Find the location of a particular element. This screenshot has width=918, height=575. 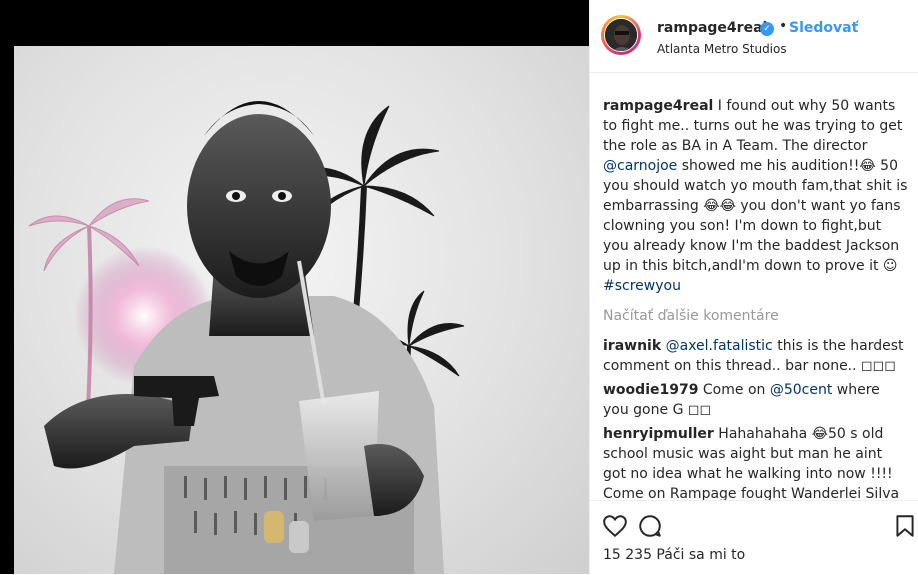

avatar is located at coordinates (621, 35).